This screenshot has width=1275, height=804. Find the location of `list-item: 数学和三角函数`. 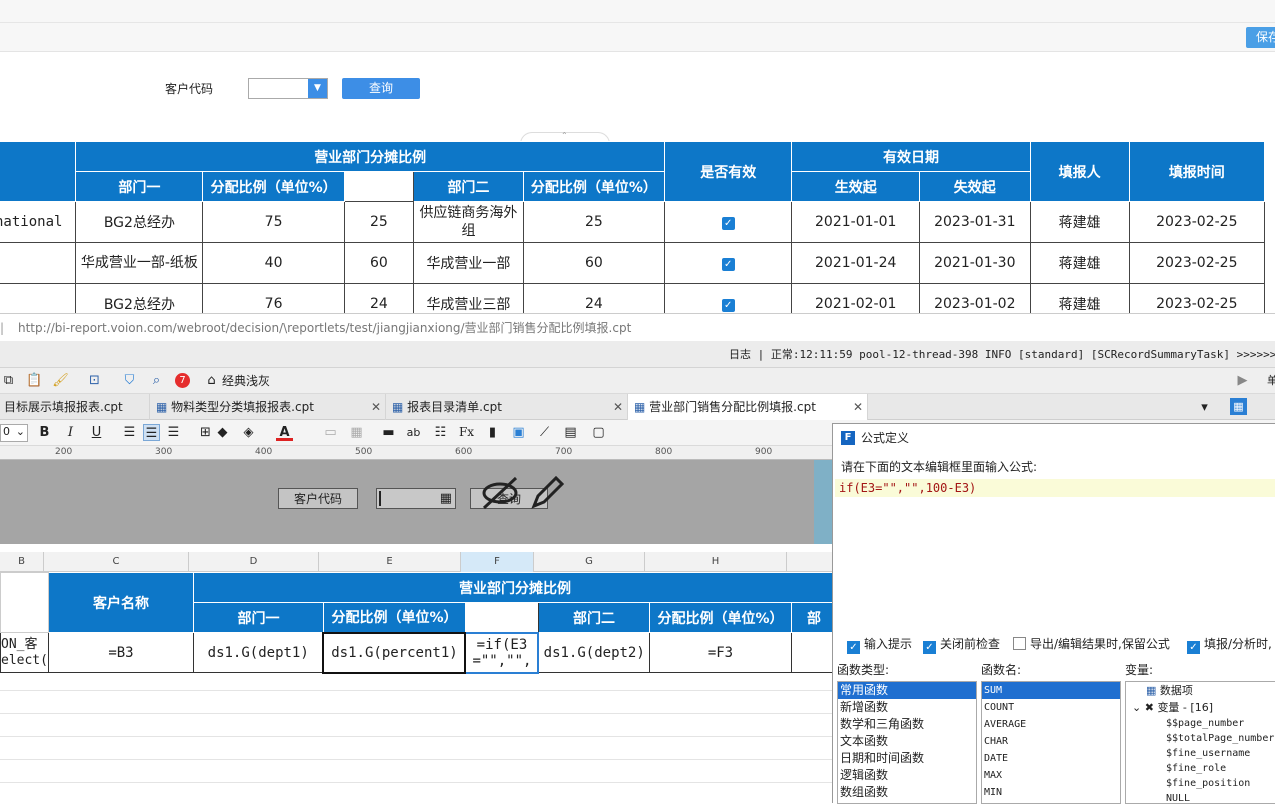

list-item: 数学和三角函数 is located at coordinates (907, 724).